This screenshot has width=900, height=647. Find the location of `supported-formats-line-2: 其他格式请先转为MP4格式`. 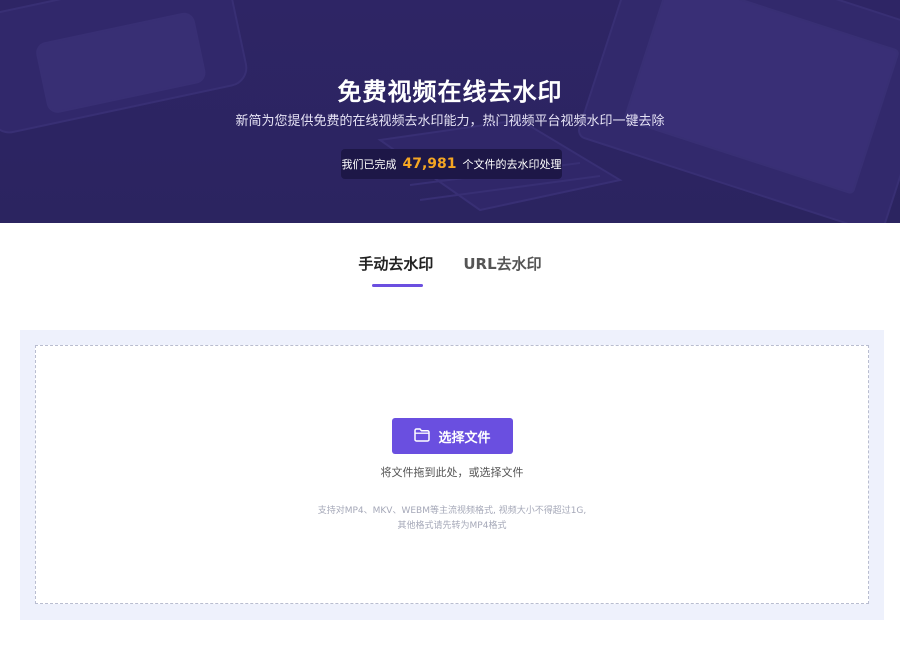

supported-formats-line-2: 其他格式请先转为MP4格式 is located at coordinates (452, 526).